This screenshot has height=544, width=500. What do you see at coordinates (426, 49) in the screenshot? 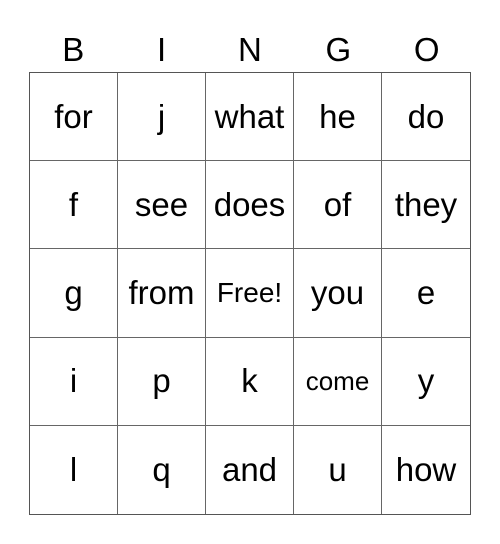
I see `header-letter-o: O` at bounding box center [426, 49].